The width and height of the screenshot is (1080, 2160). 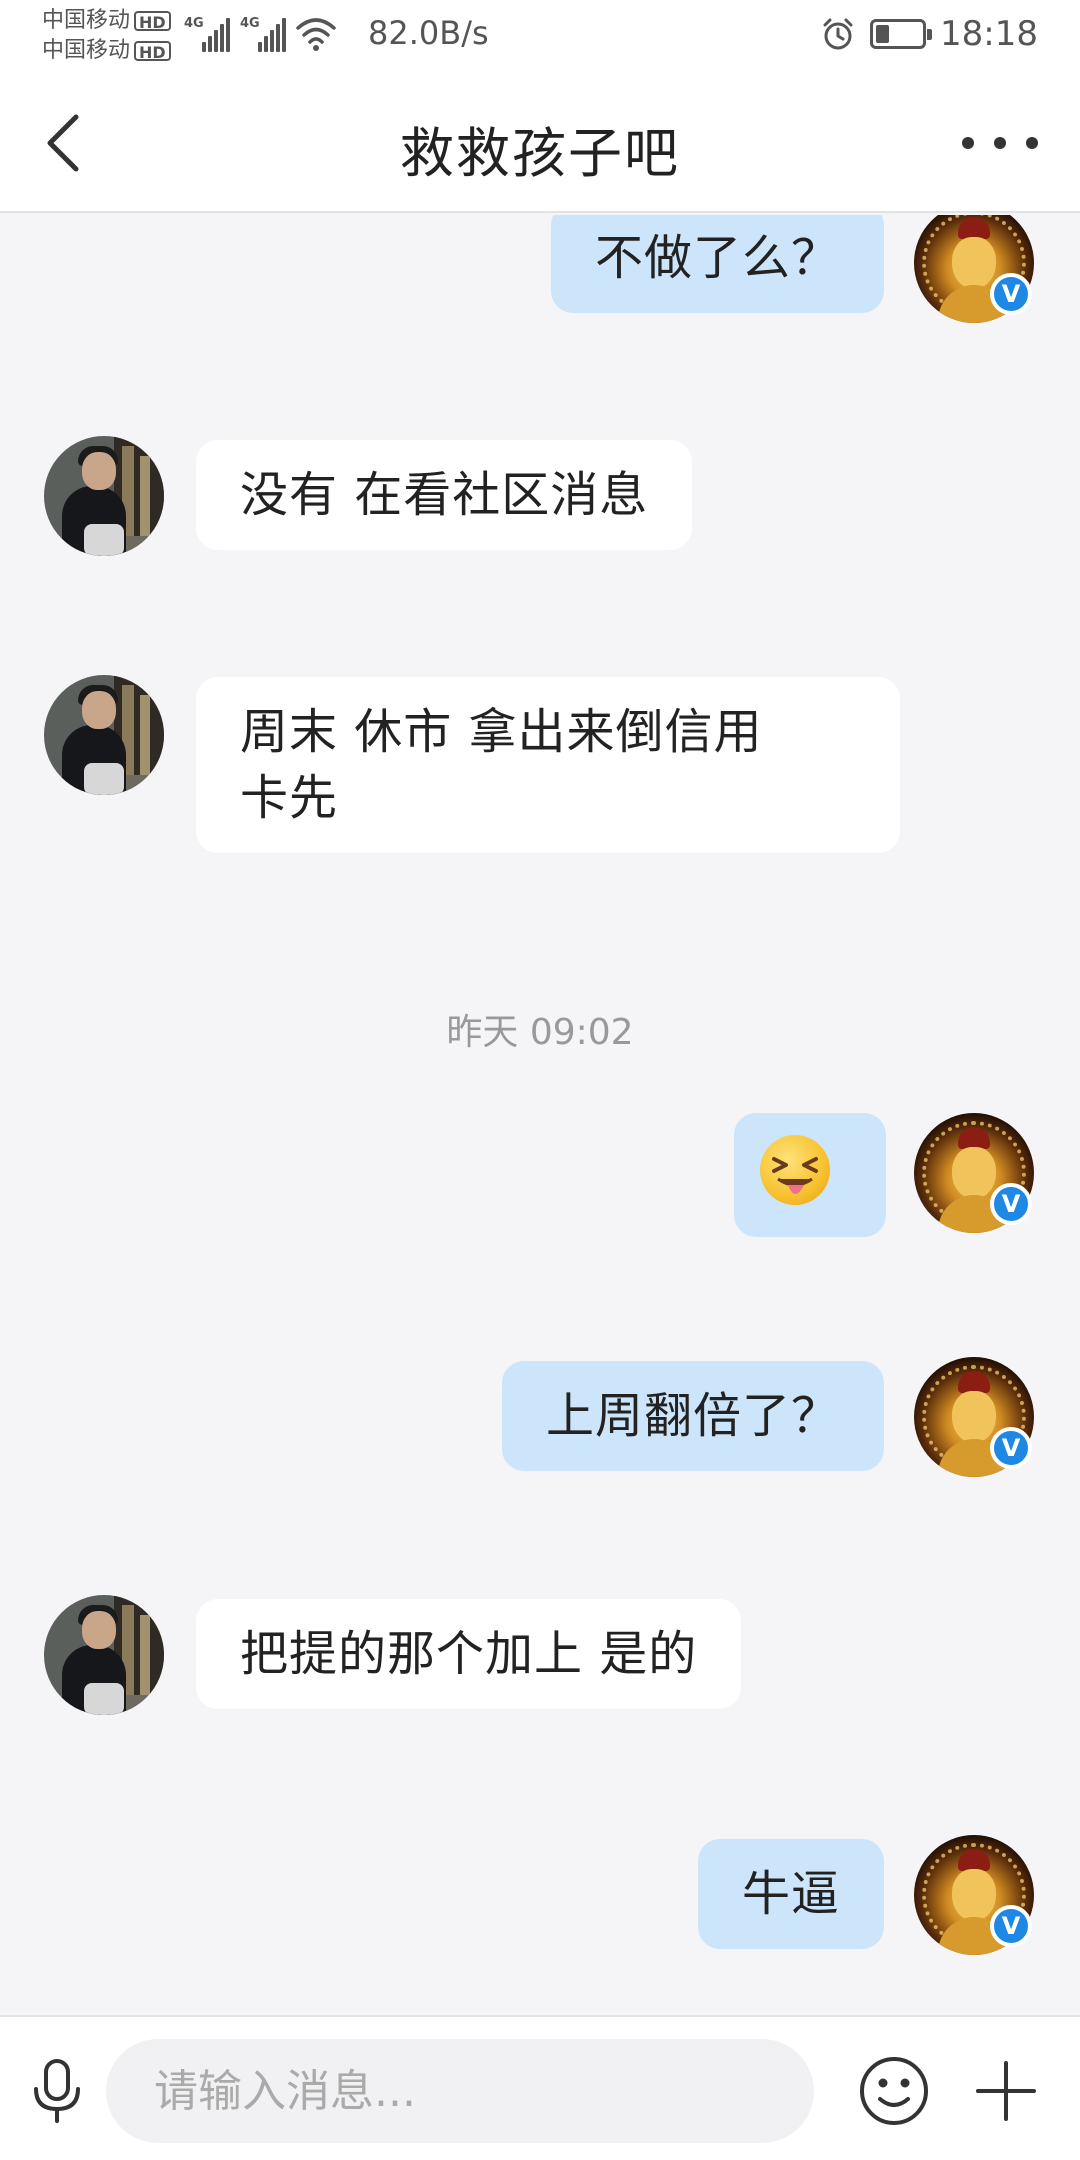 What do you see at coordinates (989, 34) in the screenshot?
I see `clock: 18:18` at bounding box center [989, 34].